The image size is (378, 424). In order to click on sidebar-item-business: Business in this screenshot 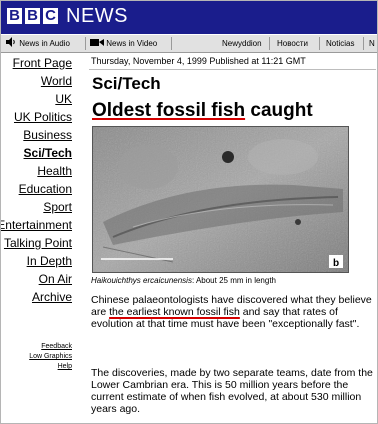, I will do `click(47, 135)`.